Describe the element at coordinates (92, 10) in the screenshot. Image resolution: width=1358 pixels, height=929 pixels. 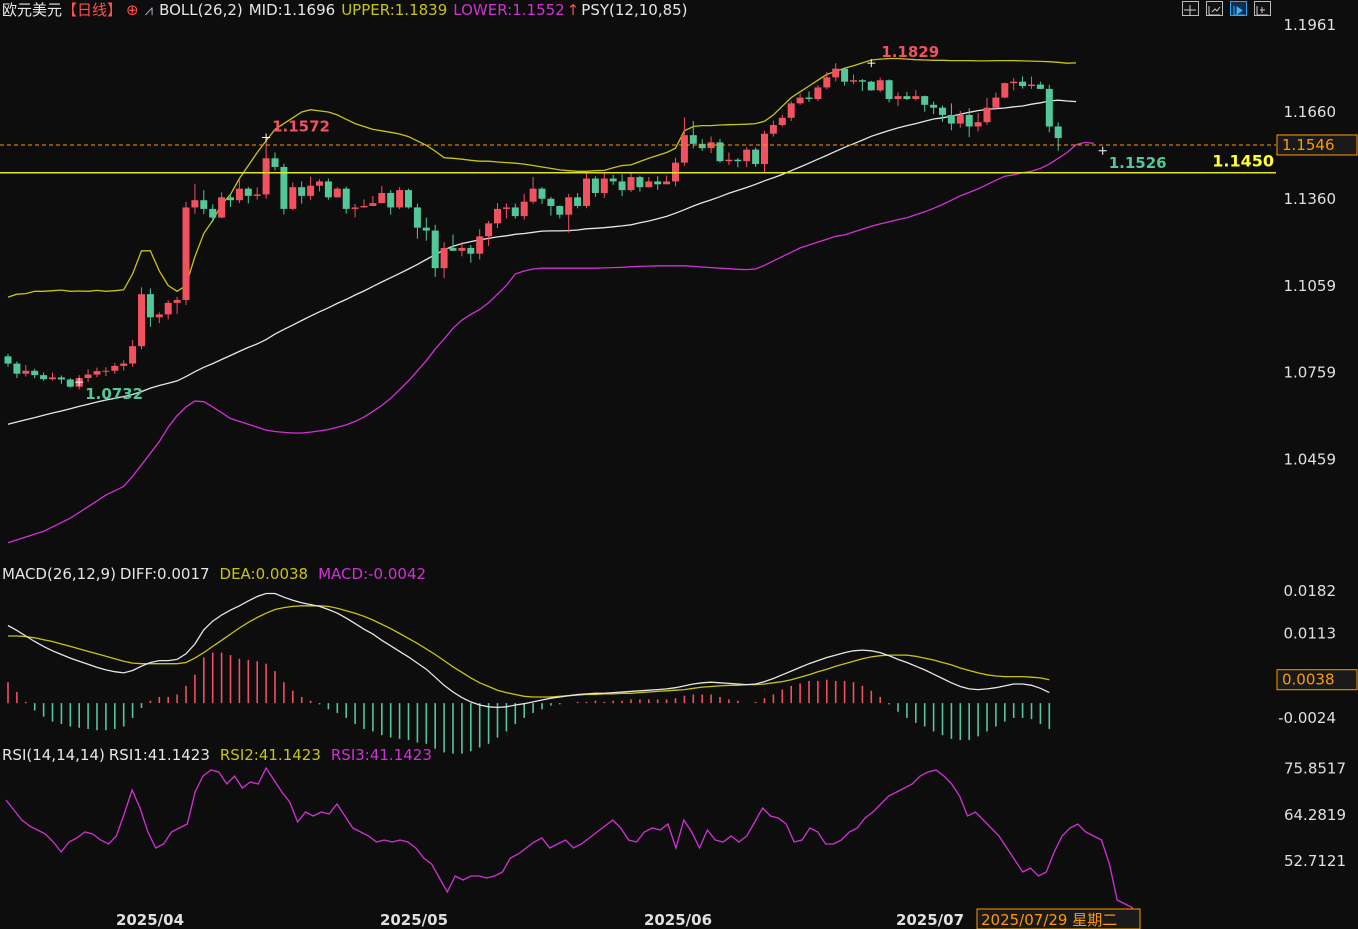
I see `period-label: 【日线】` at that location.